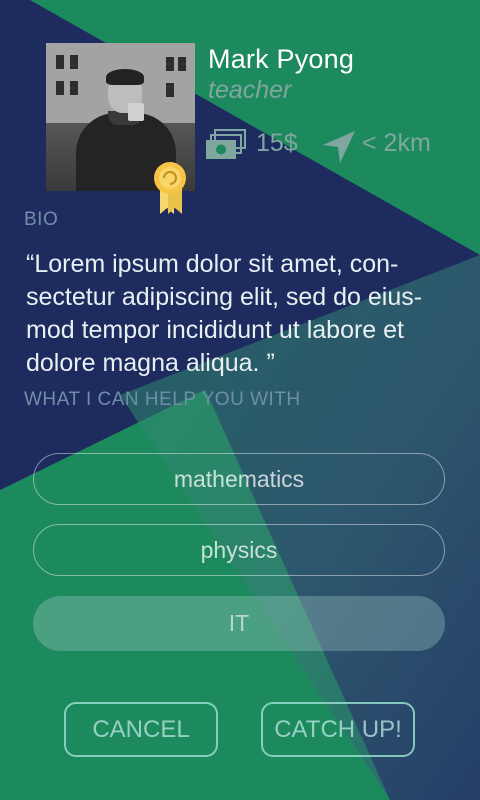 The height and width of the screenshot is (800, 480). What do you see at coordinates (239, 479) in the screenshot?
I see `subject-mathematics-button: mathematics` at bounding box center [239, 479].